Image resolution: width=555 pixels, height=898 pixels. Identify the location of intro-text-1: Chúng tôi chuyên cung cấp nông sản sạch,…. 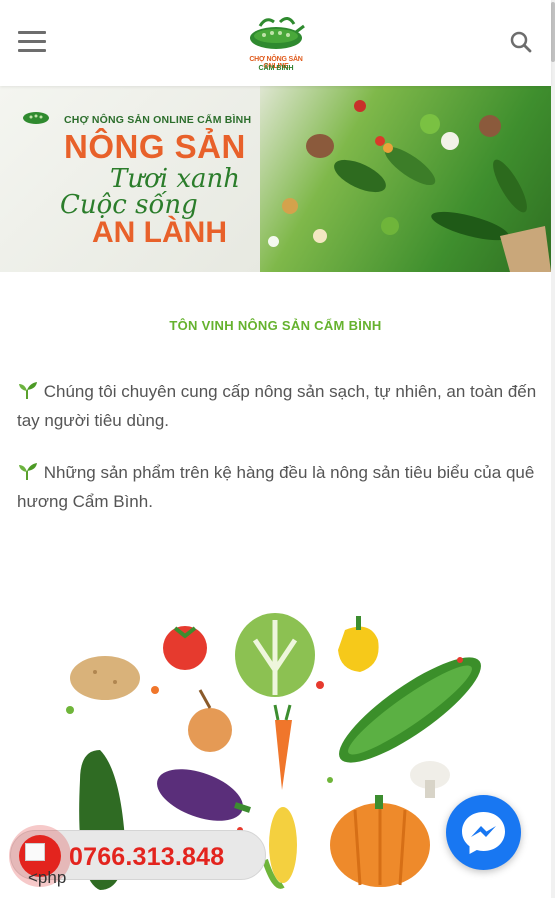
(277, 406).